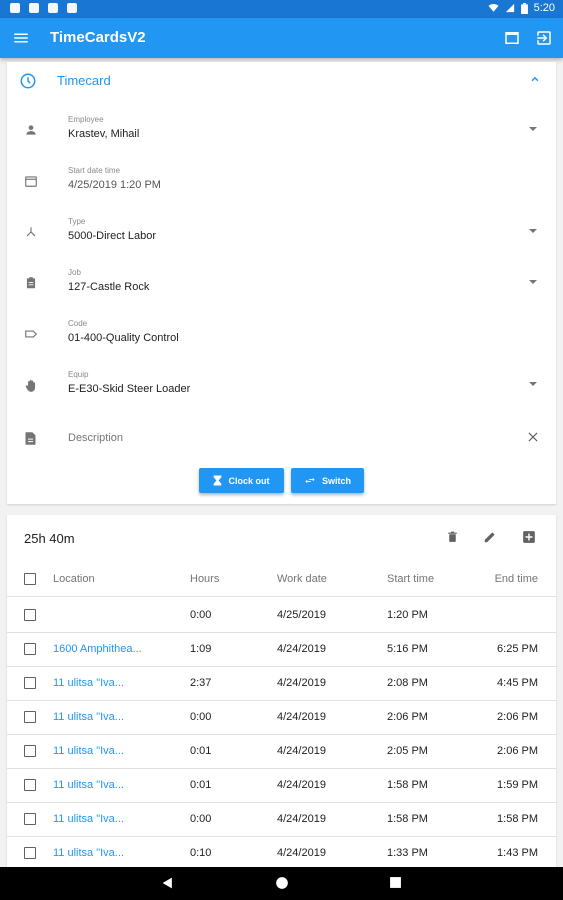  I want to click on timecard-title: Timecard, so click(84, 80).